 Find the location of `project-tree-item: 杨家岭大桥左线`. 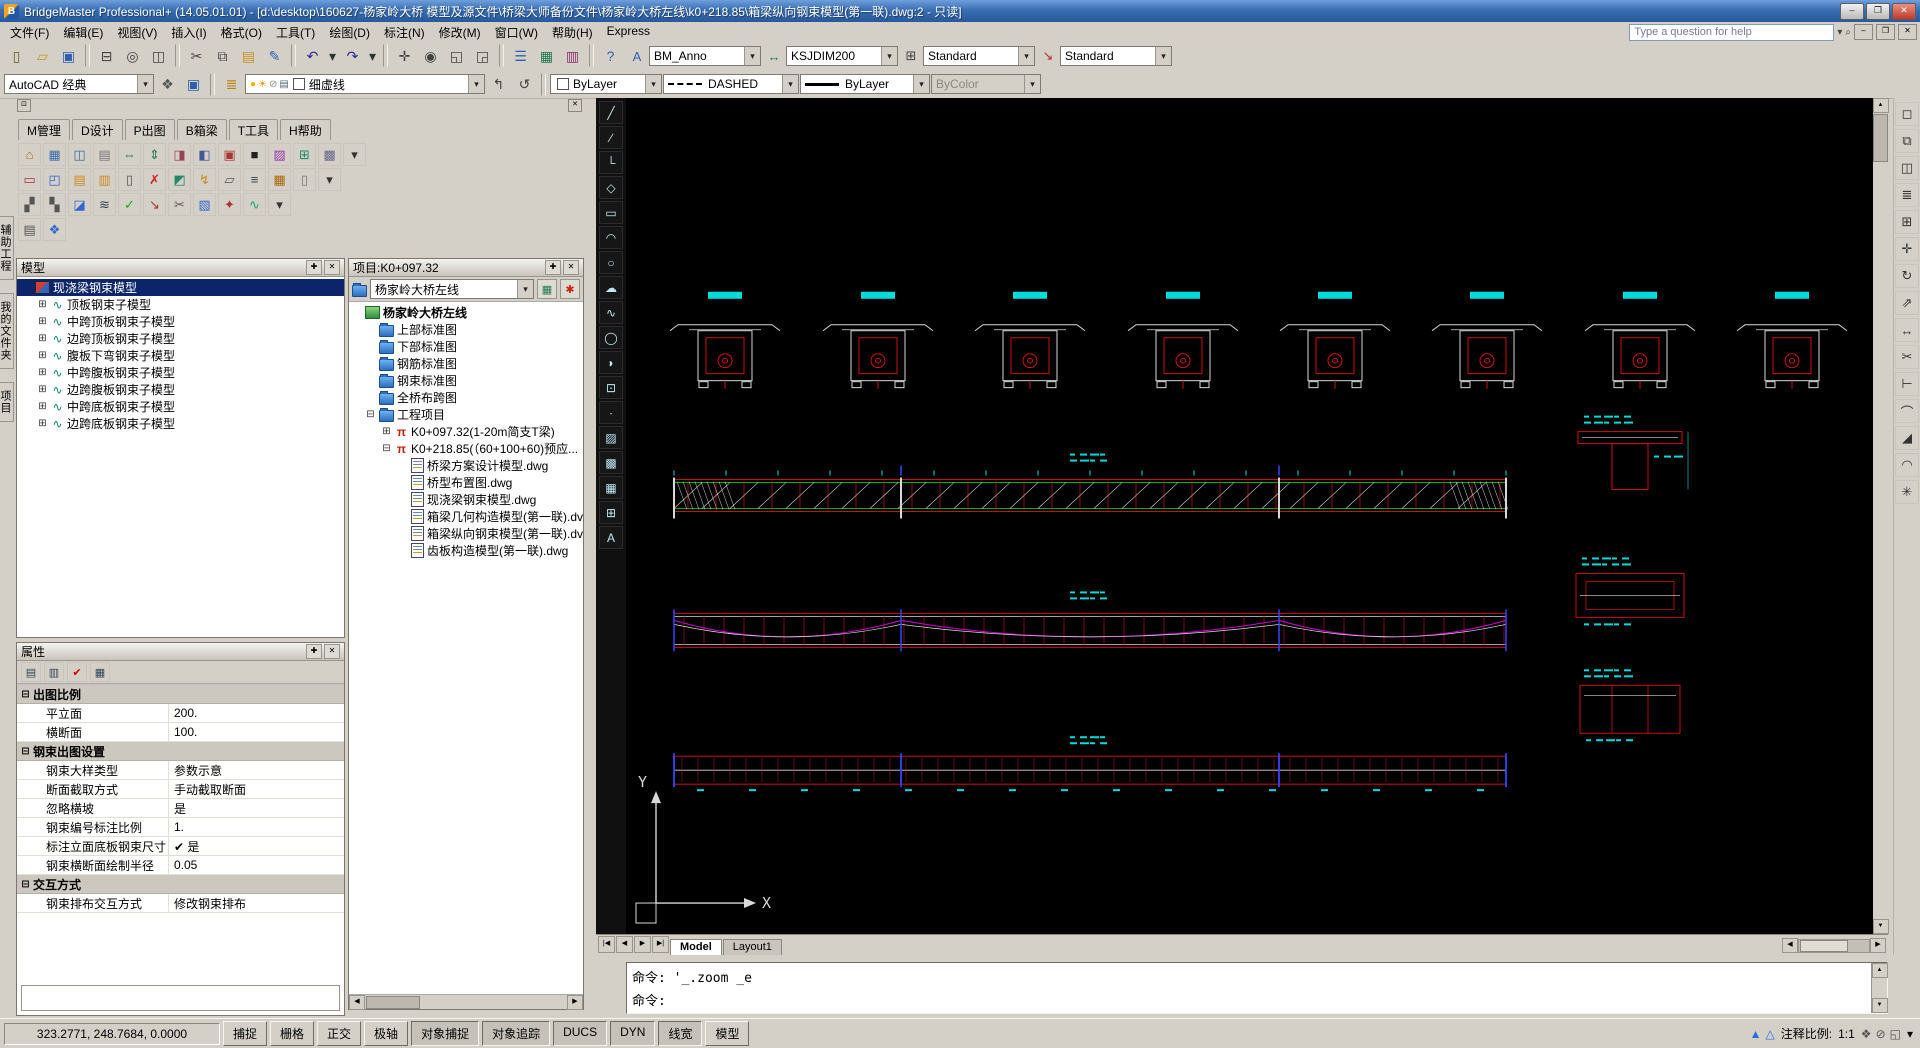

project-tree-item: 杨家岭大桥左线 is located at coordinates (466, 312).